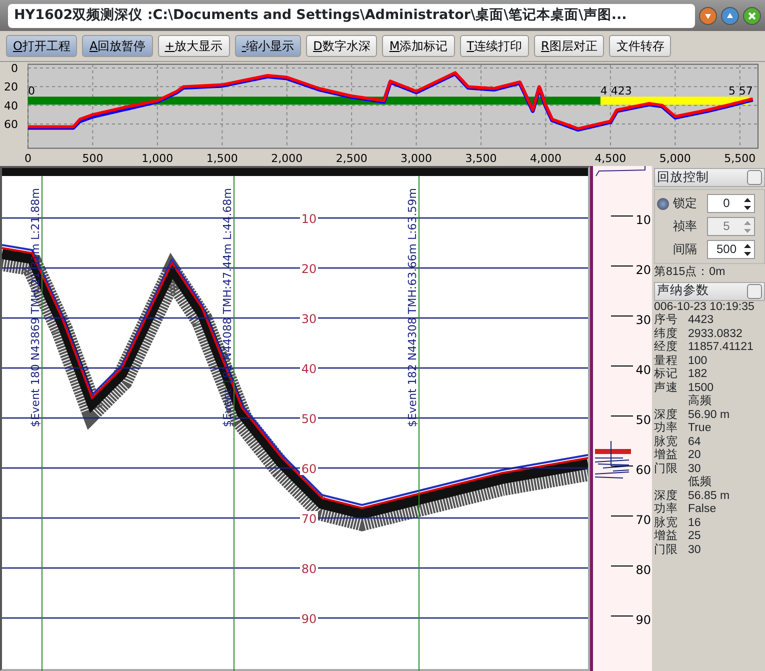  I want to click on param-value: 16, so click(694, 522).